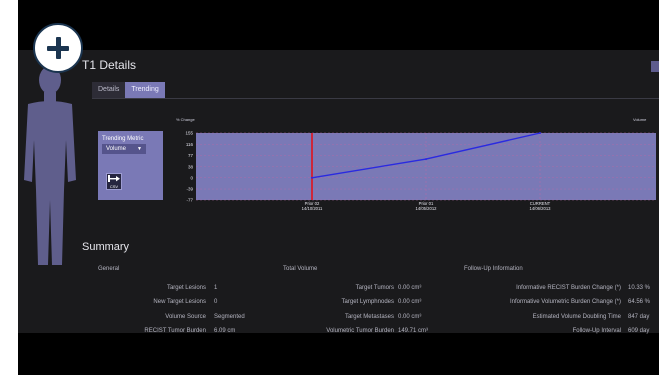 This screenshot has height=375, width=659. What do you see at coordinates (216, 302) in the screenshot?
I see `summary-row-value: 0` at bounding box center [216, 302].